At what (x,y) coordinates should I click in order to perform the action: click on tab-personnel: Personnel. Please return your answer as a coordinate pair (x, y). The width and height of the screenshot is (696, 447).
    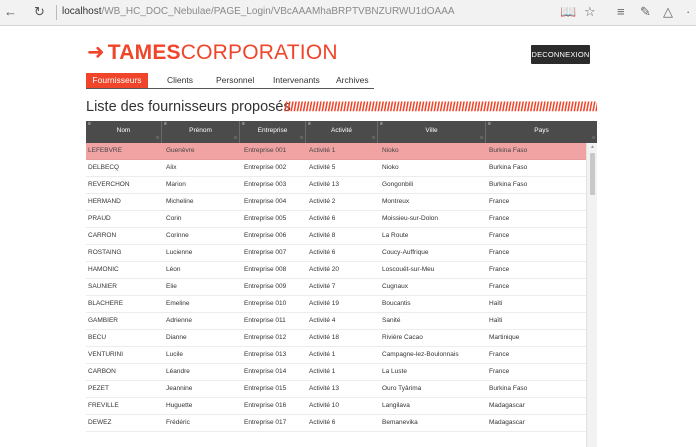
    Looking at the image, I should click on (235, 80).